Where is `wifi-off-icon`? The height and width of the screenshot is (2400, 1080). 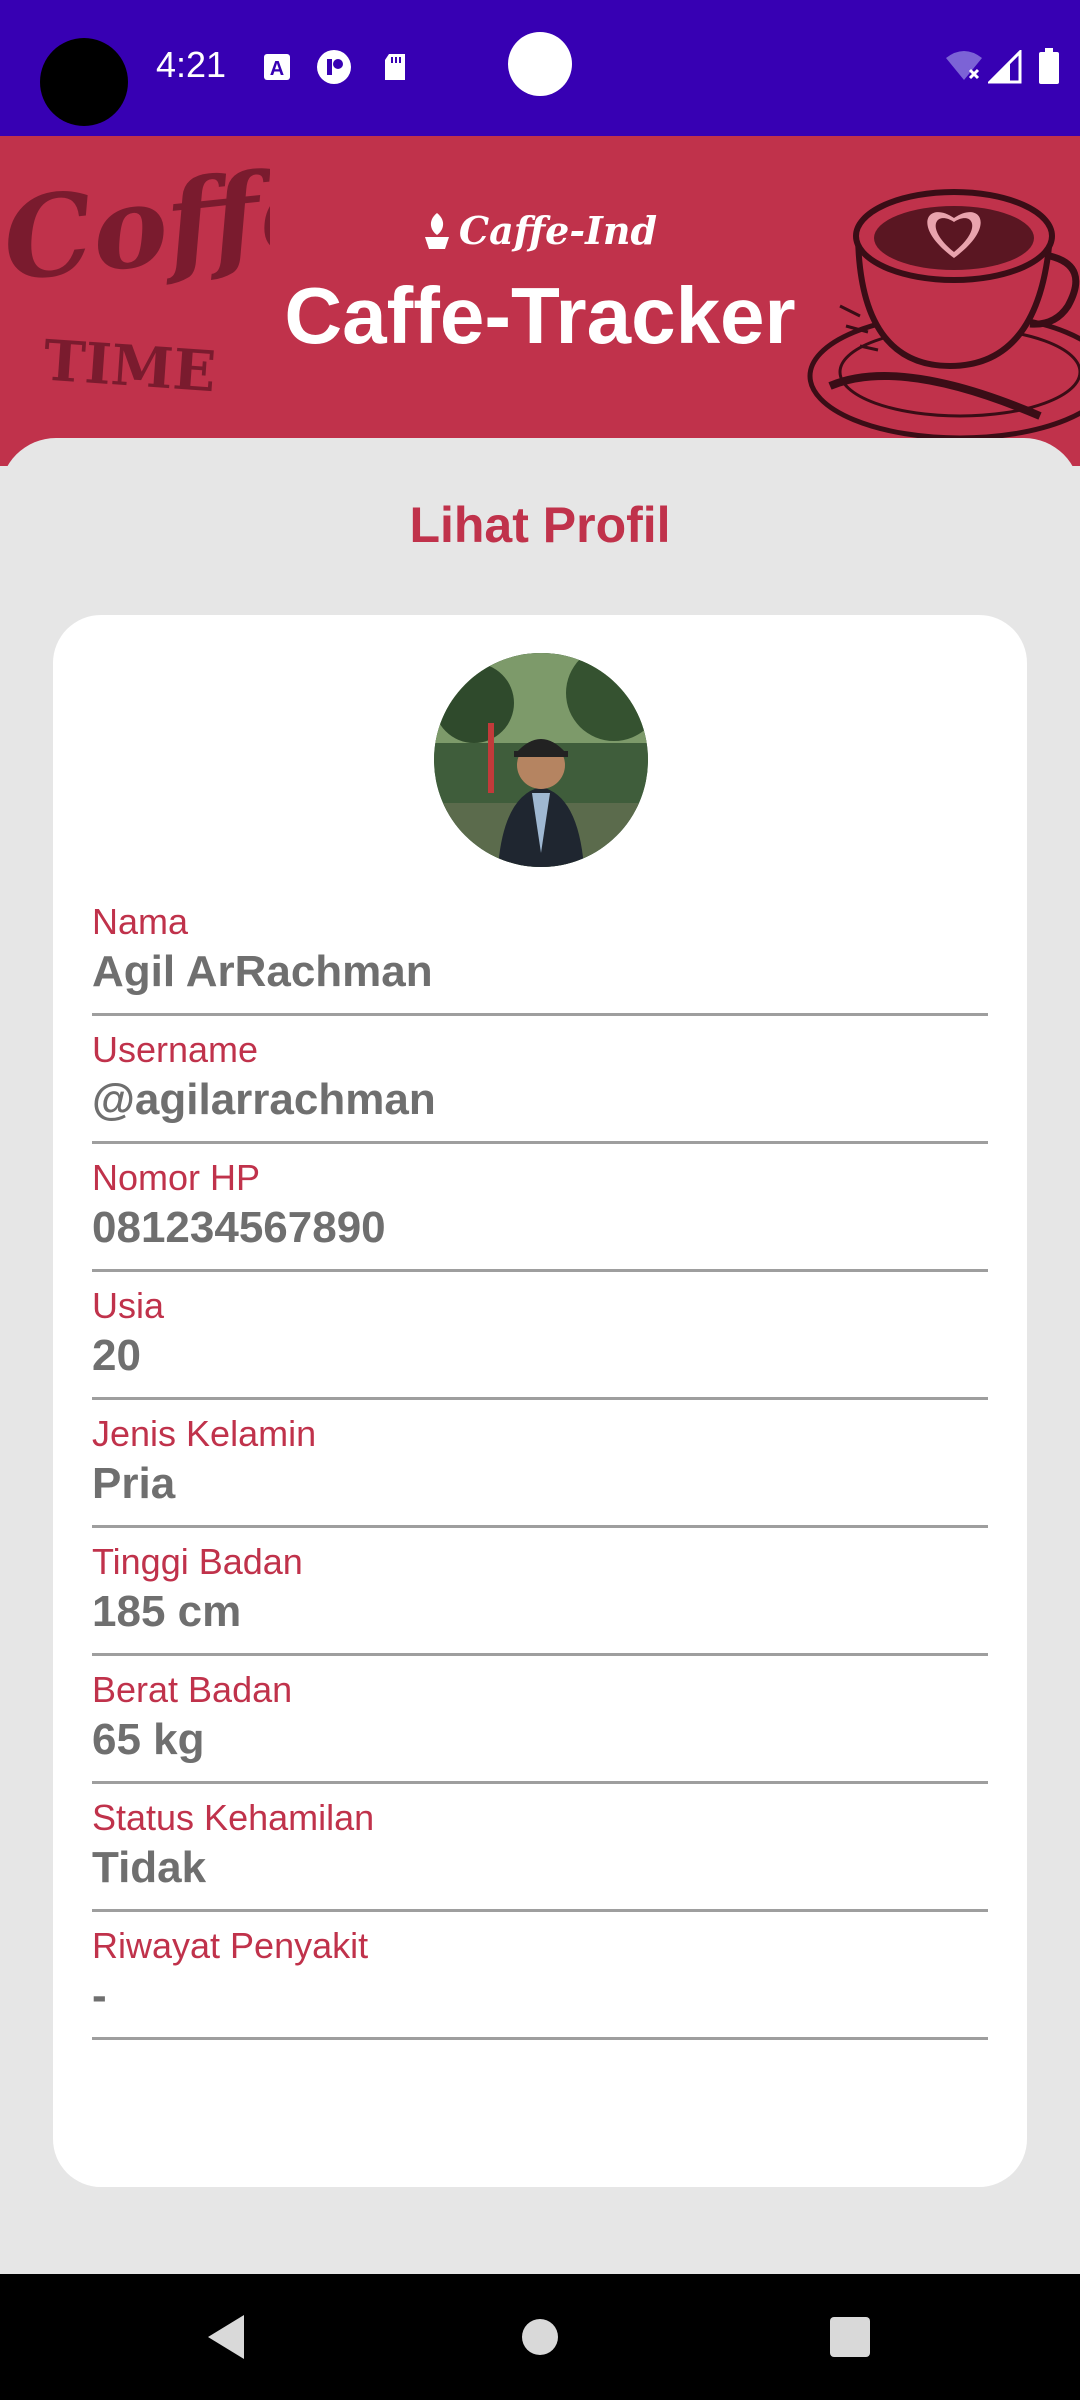
wifi-off-icon is located at coordinates (964, 65).